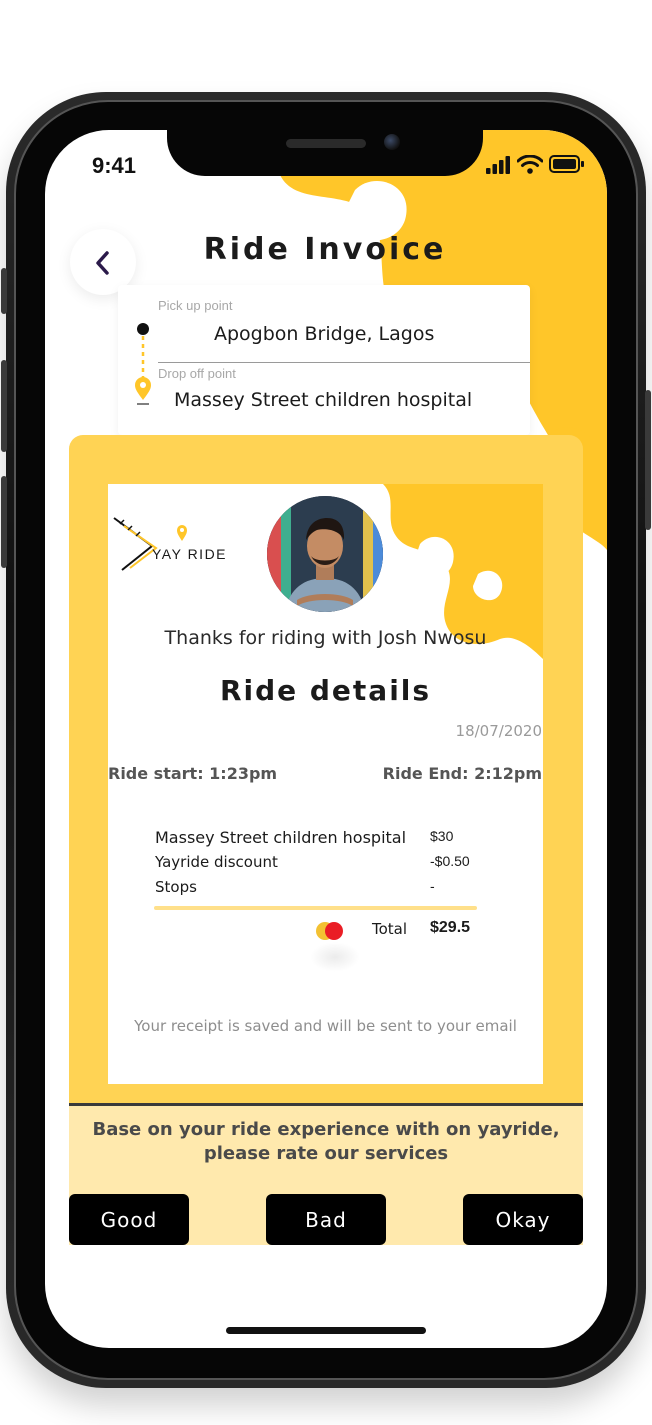 This screenshot has height=1425, width=652. I want to click on thanks-message: Thanks for riding with Josh Nwosu, so click(325, 638).